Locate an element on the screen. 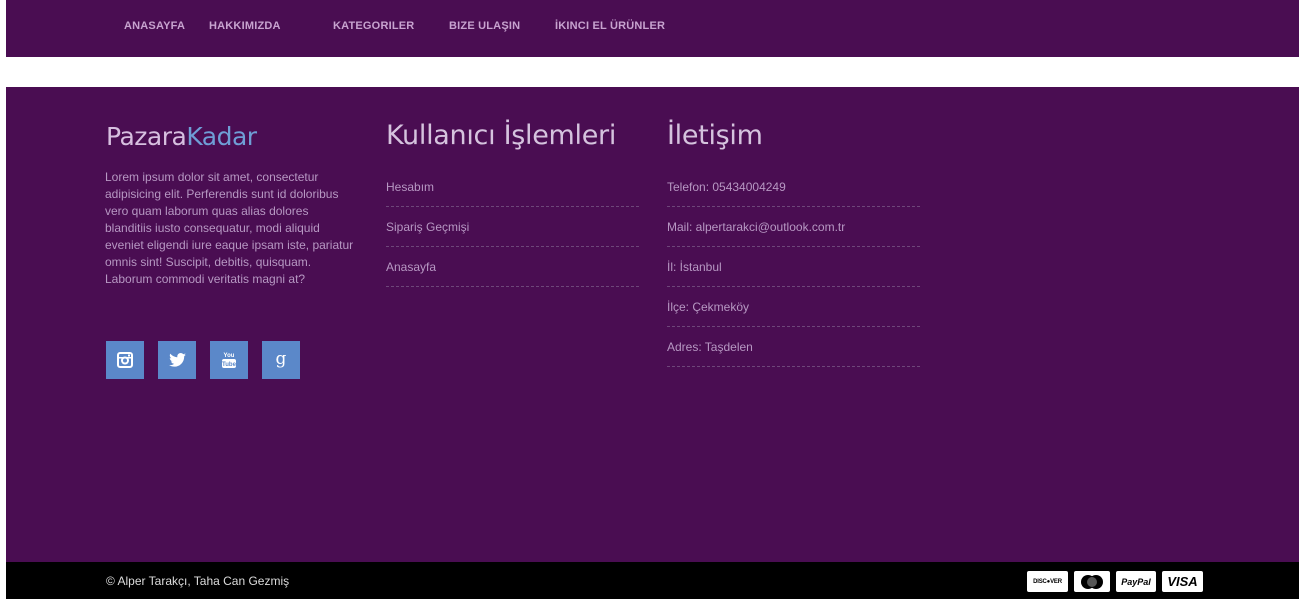 The image size is (1305, 603). visa-label: VISA is located at coordinates (1182, 581).